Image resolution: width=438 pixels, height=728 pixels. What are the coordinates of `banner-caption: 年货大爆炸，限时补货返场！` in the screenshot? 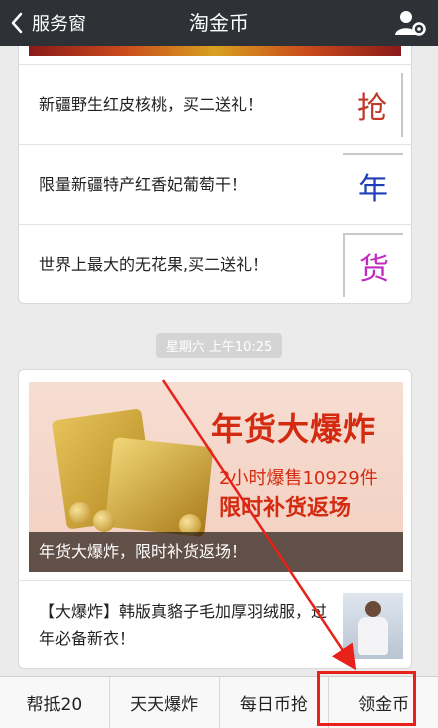 It's located at (216, 552).